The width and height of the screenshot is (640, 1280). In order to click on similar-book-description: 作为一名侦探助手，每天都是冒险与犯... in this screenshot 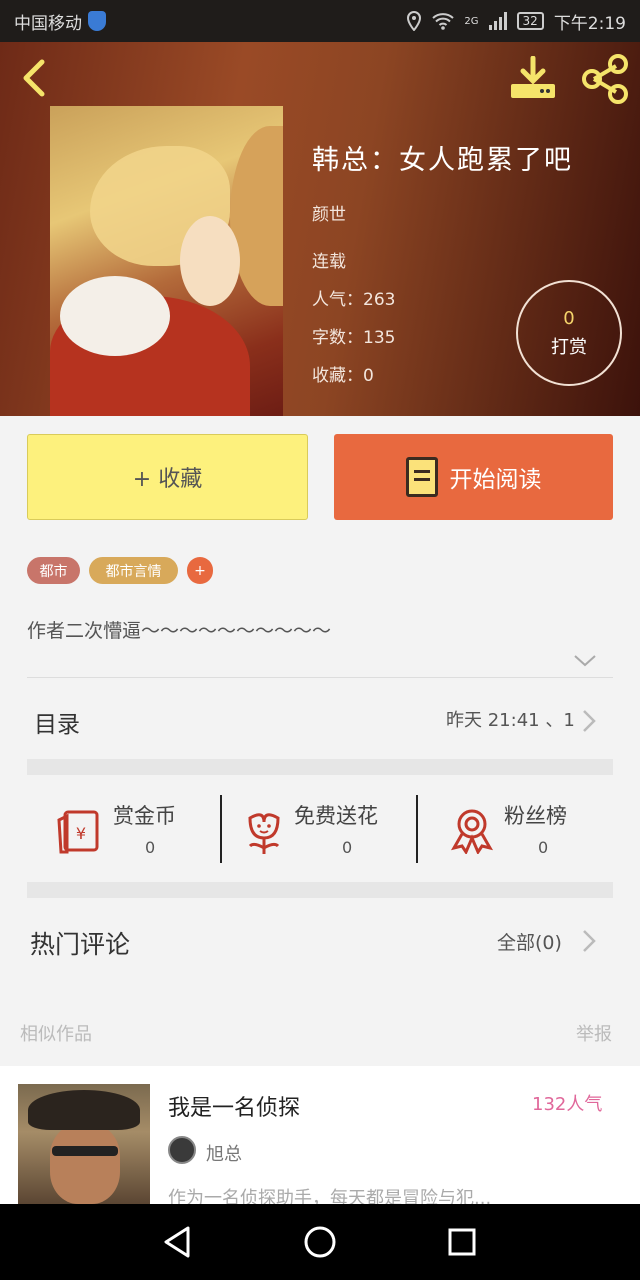, I will do `click(330, 1197)`.